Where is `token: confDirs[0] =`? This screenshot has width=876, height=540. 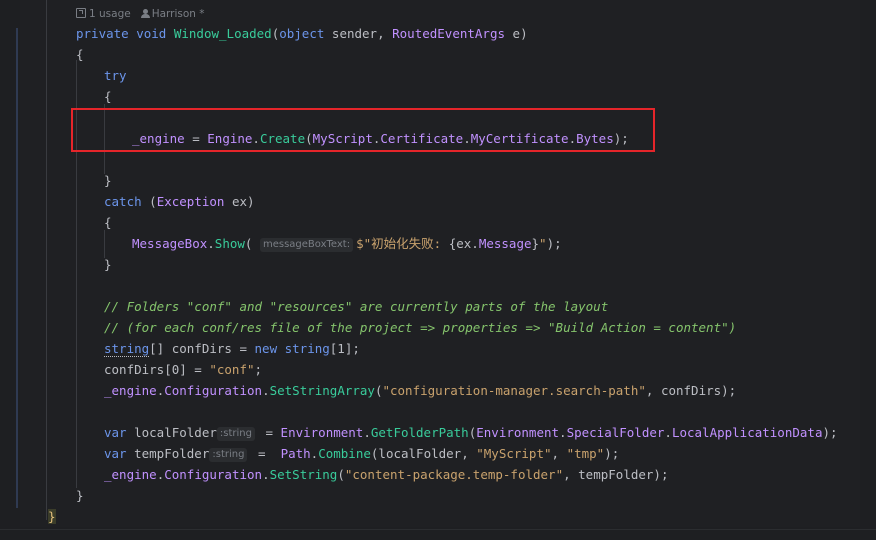 token: confDirs[0] = is located at coordinates (157, 369).